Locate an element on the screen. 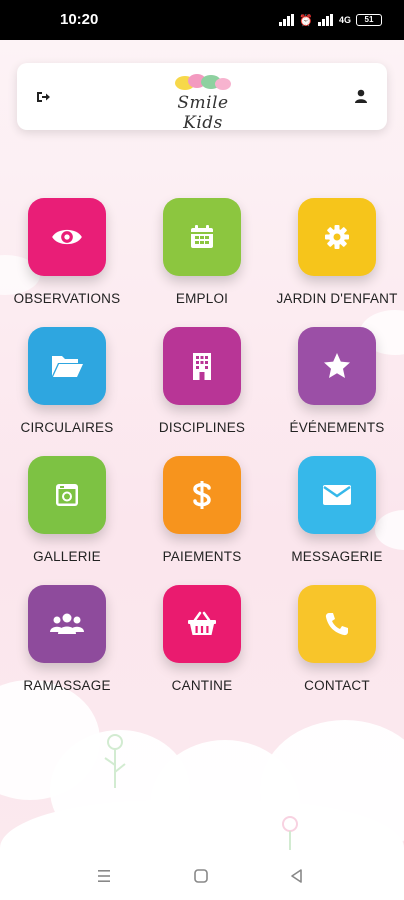 This screenshot has height=900, width=404. observations-label: OBSERVATIONS is located at coordinates (67, 298).